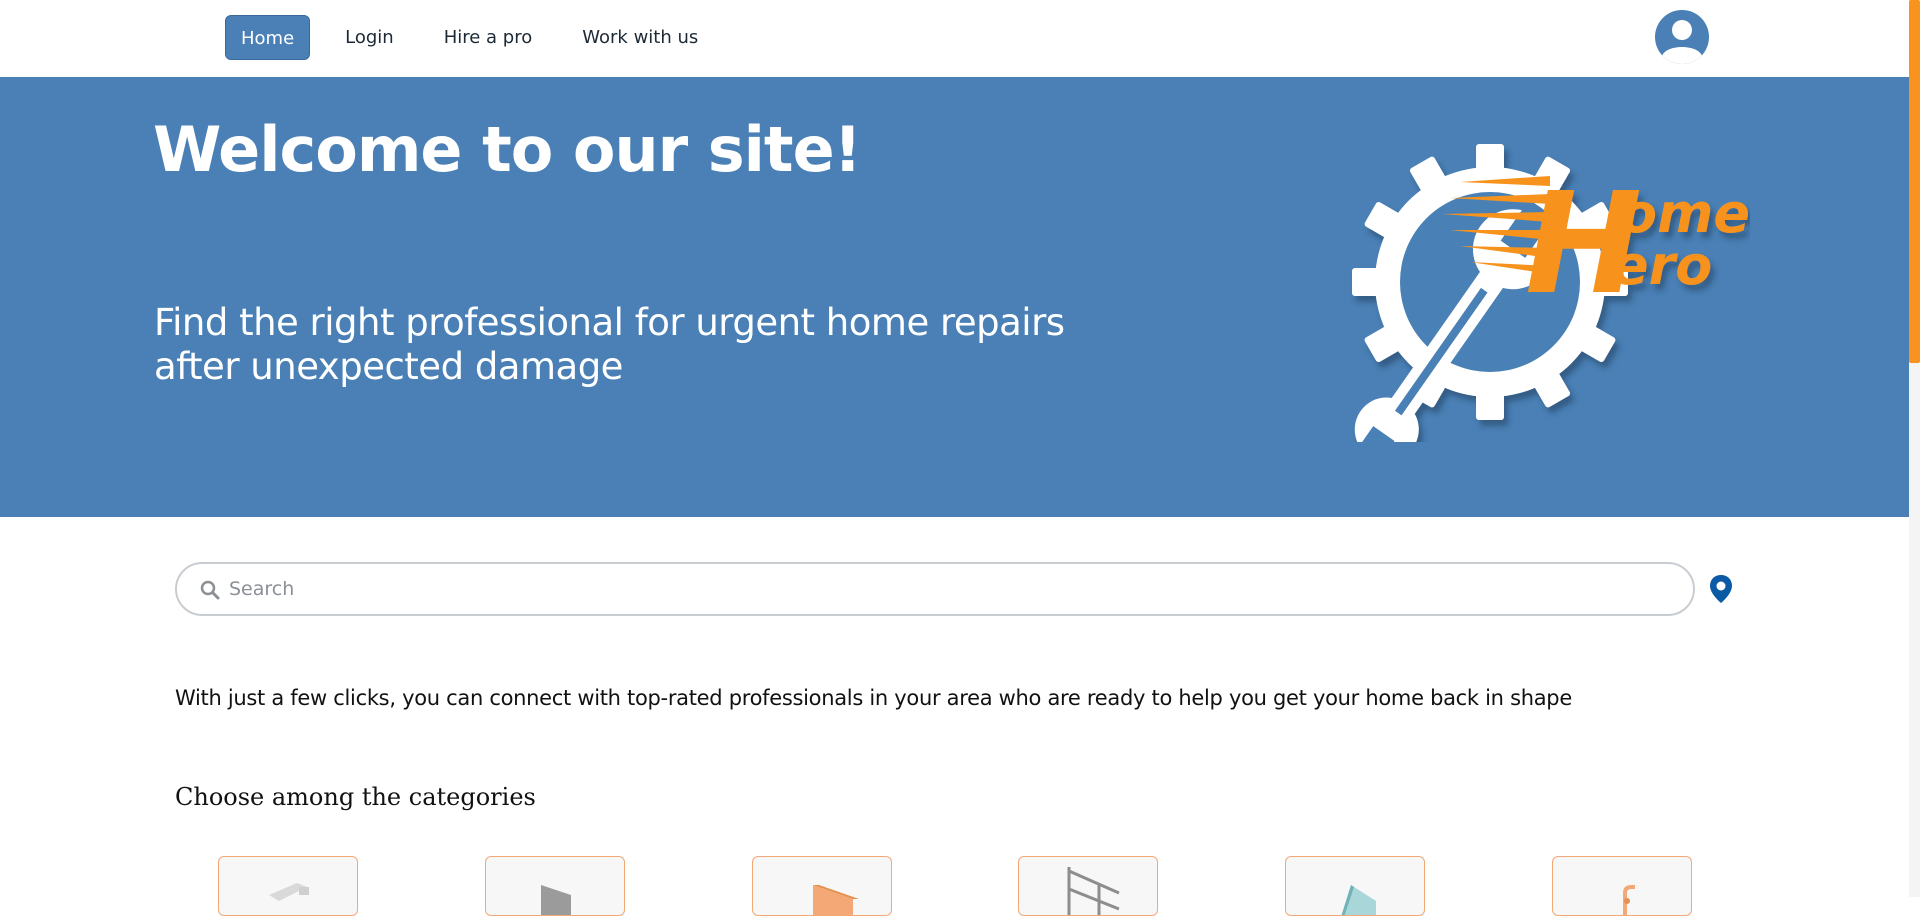 The width and height of the screenshot is (1920, 916). I want to click on top-nav: Home Login Hire a pro Work with us, so click(954, 38).